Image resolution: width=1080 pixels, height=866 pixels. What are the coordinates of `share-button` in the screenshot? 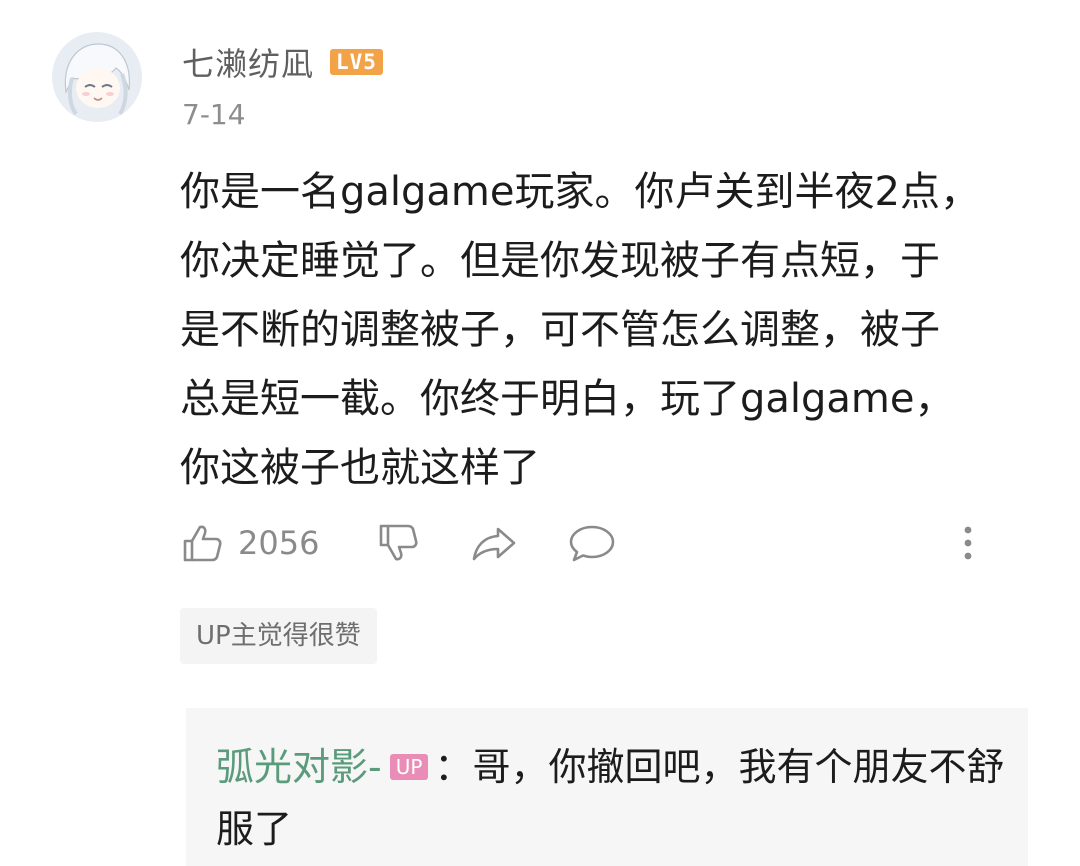 It's located at (494, 543).